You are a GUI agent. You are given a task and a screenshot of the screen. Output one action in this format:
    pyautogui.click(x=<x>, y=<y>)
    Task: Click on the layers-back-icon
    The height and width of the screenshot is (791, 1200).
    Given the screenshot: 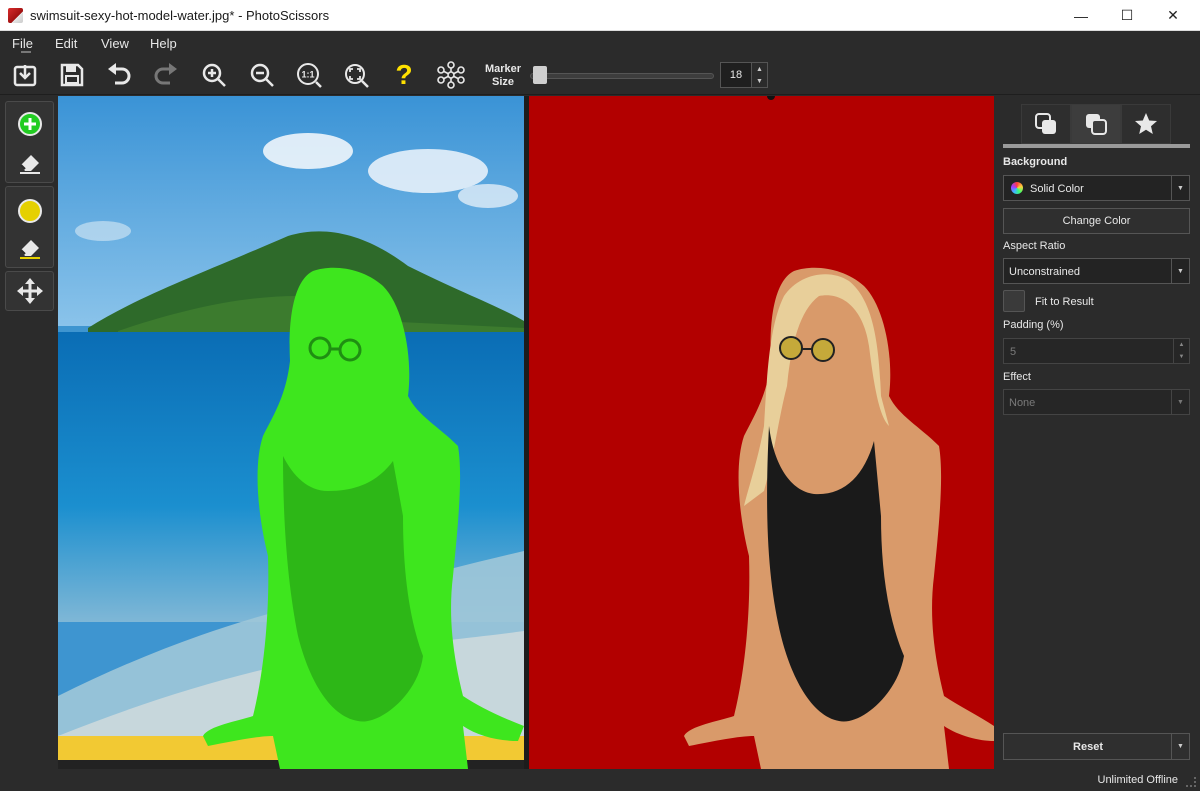 What is the action you would take?
    pyautogui.click(x=1096, y=124)
    